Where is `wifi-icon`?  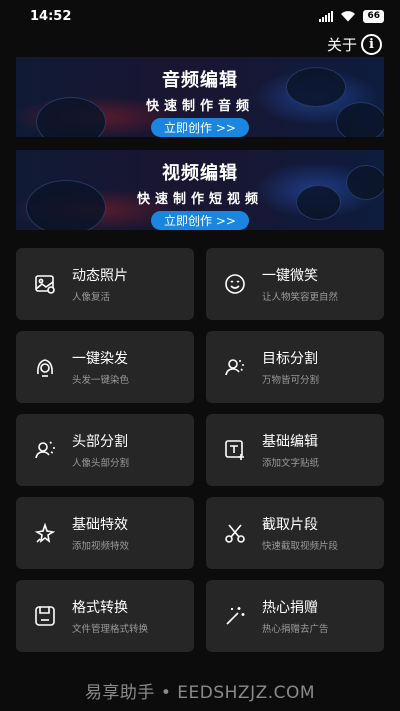 wifi-icon is located at coordinates (348, 16).